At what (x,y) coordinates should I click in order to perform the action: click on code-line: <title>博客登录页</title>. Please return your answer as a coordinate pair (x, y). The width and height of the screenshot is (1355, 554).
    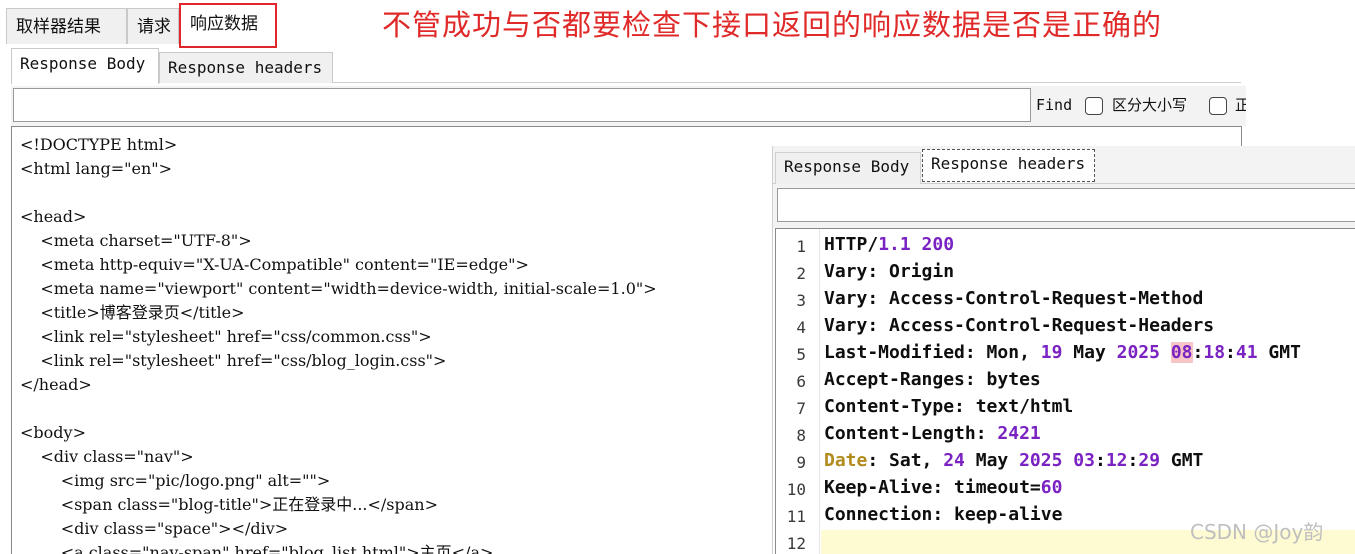
    Looking at the image, I should click on (132, 312).